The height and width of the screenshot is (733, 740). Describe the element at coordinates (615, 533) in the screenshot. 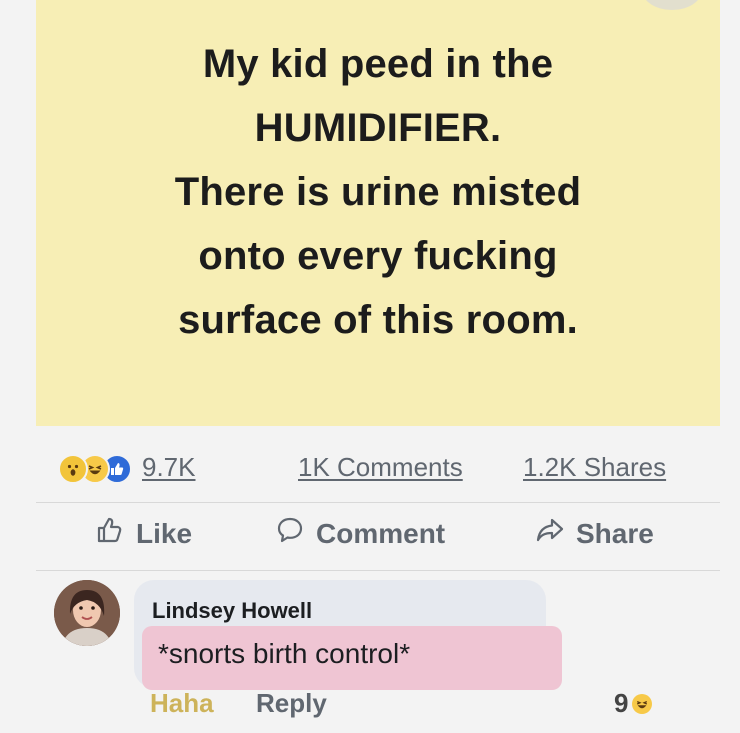

I see `share-button-label: Share` at that location.